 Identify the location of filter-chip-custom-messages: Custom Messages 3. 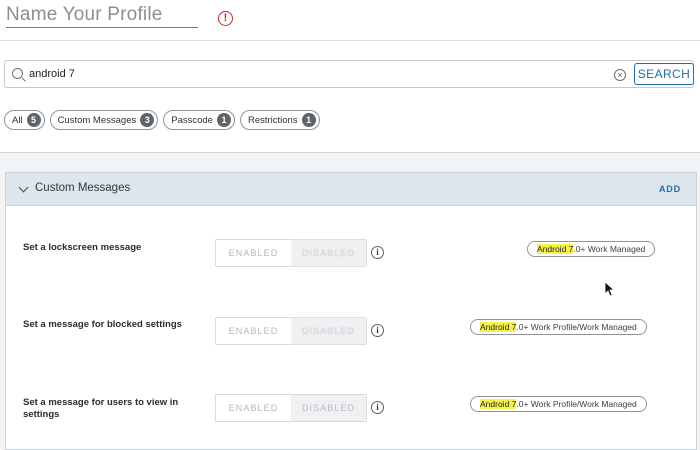
(104, 120).